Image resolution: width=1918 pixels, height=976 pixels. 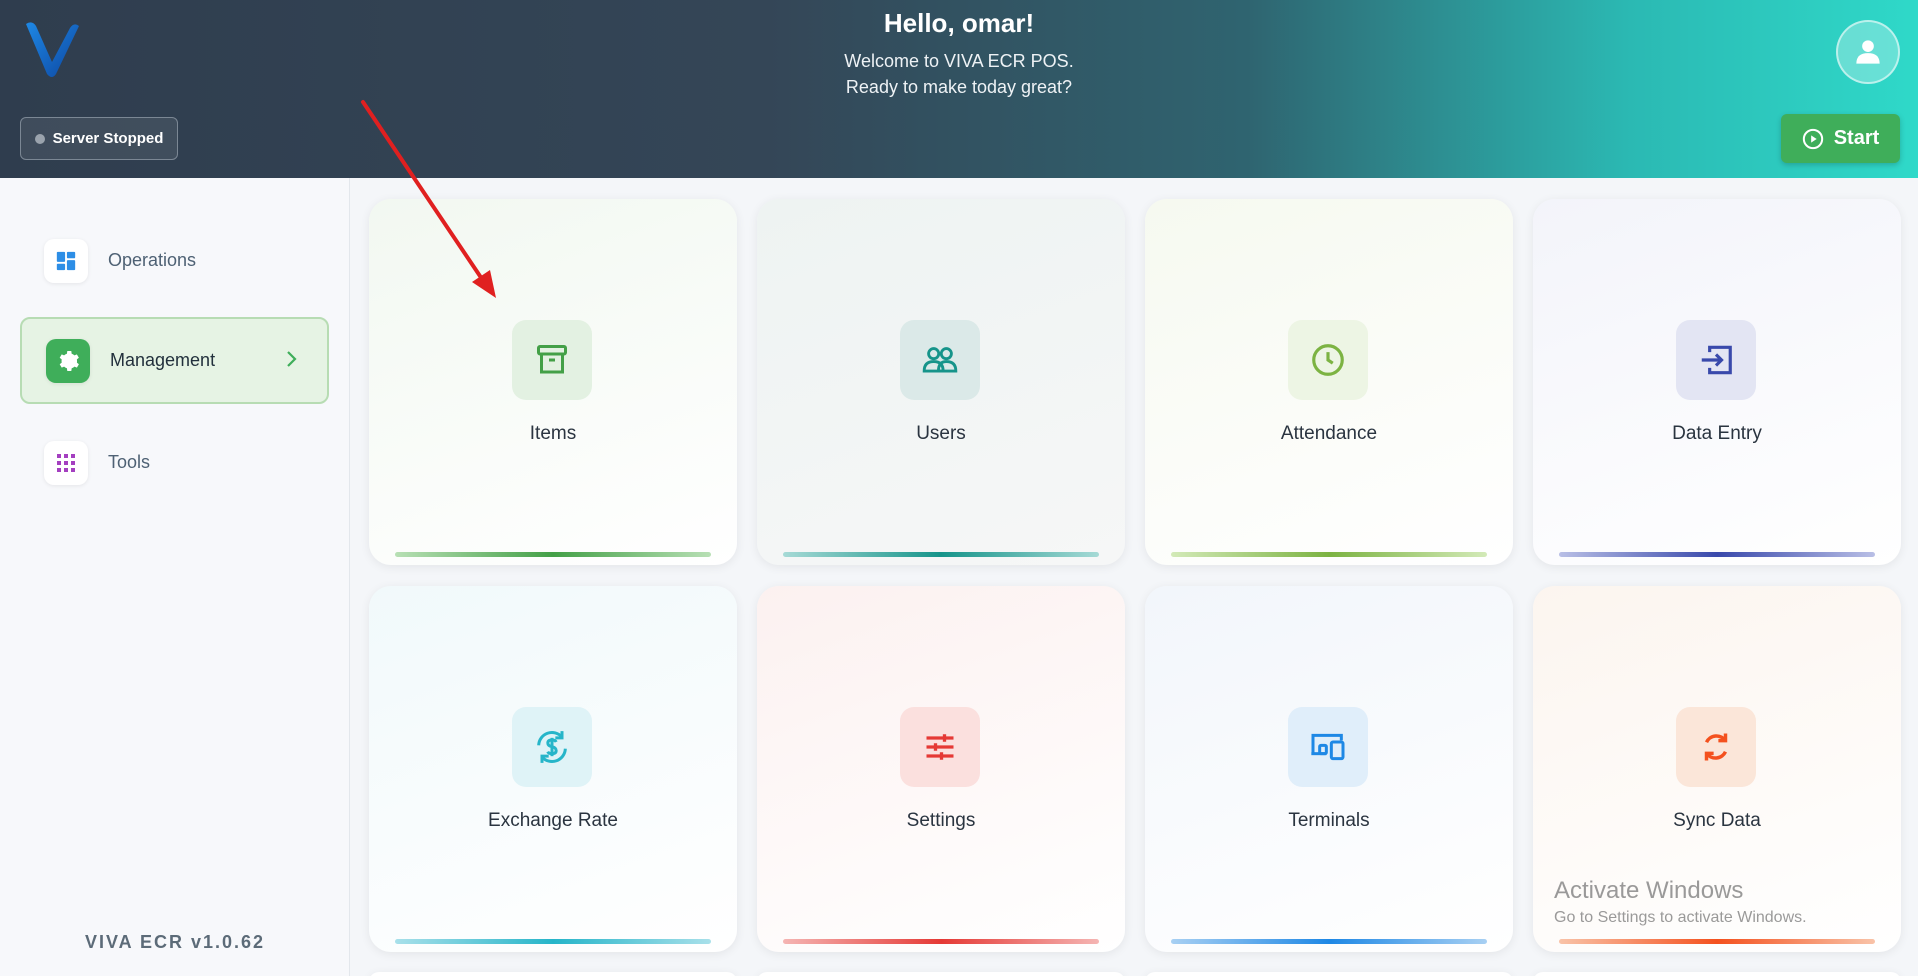 I want to click on card-items: Items, so click(x=553, y=382).